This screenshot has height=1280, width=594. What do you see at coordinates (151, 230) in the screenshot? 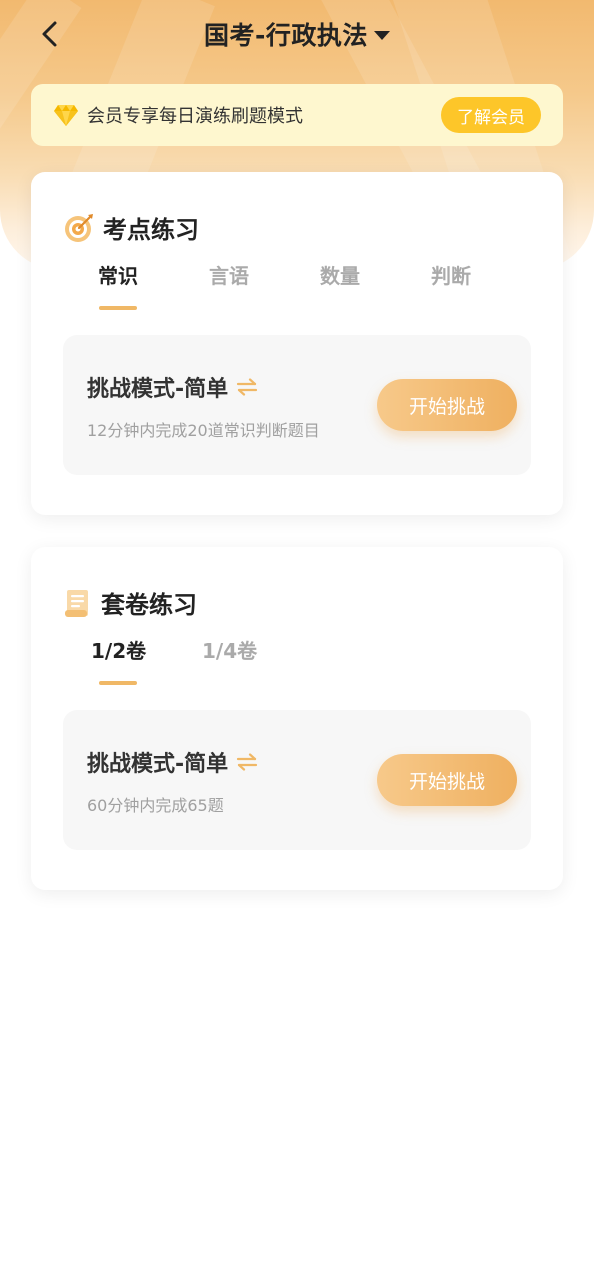
I see `topic-practice-title: 考点练习` at bounding box center [151, 230].